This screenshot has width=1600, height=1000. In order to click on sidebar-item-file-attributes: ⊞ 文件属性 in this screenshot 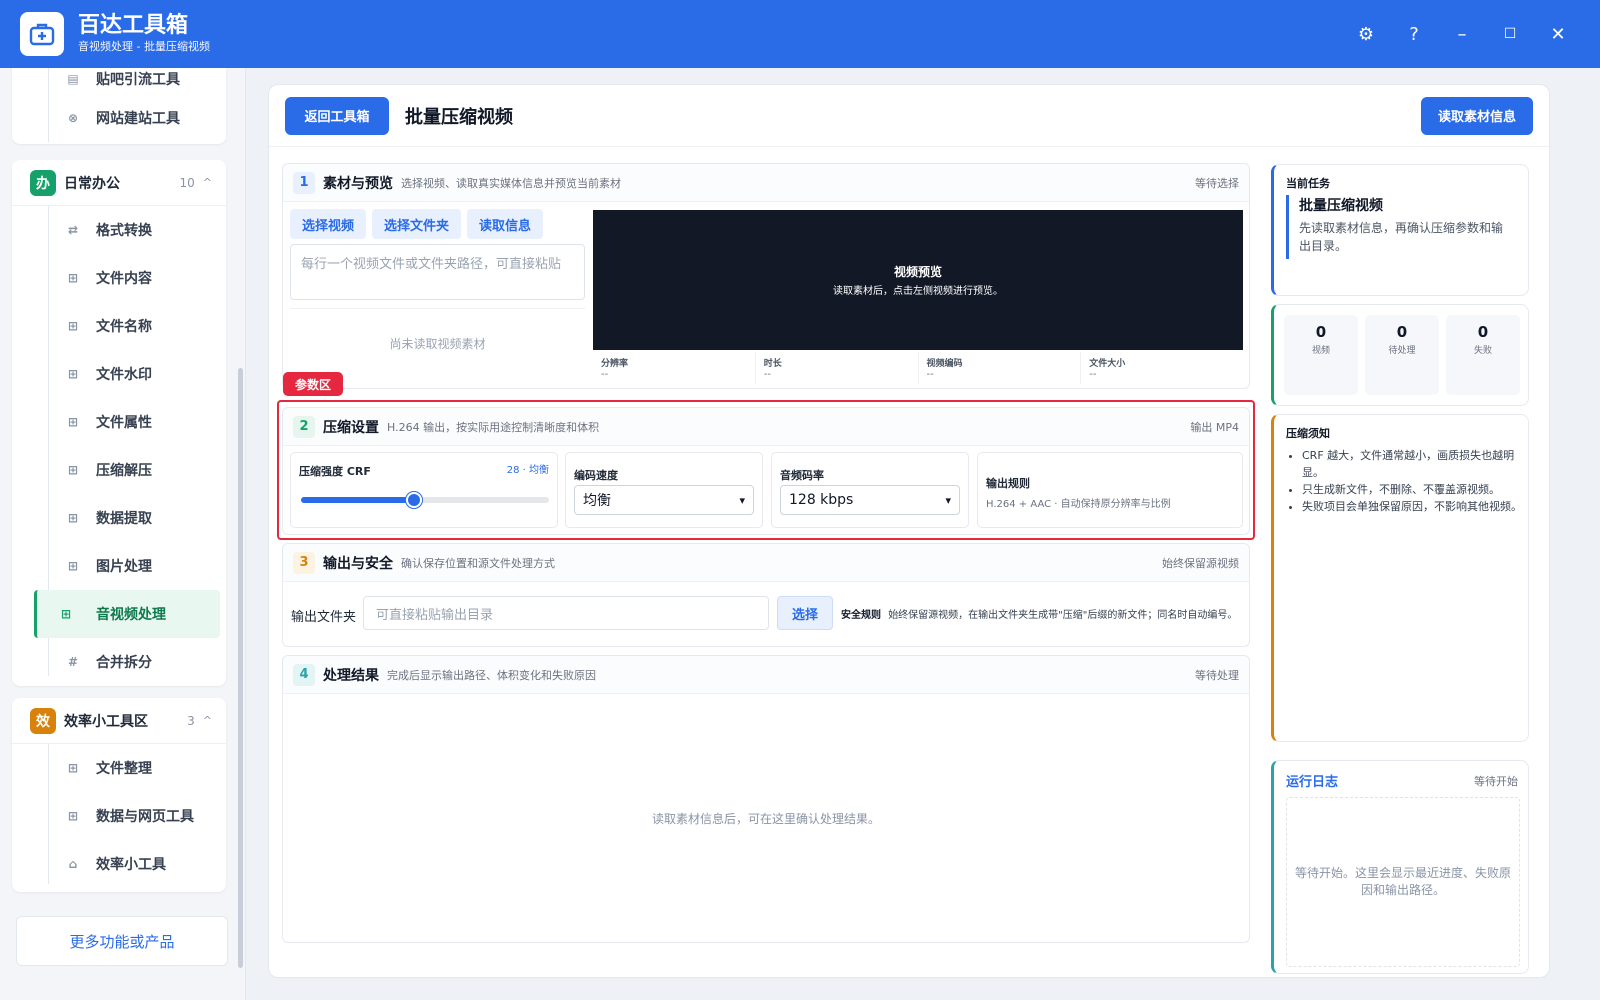, I will do `click(119, 422)`.